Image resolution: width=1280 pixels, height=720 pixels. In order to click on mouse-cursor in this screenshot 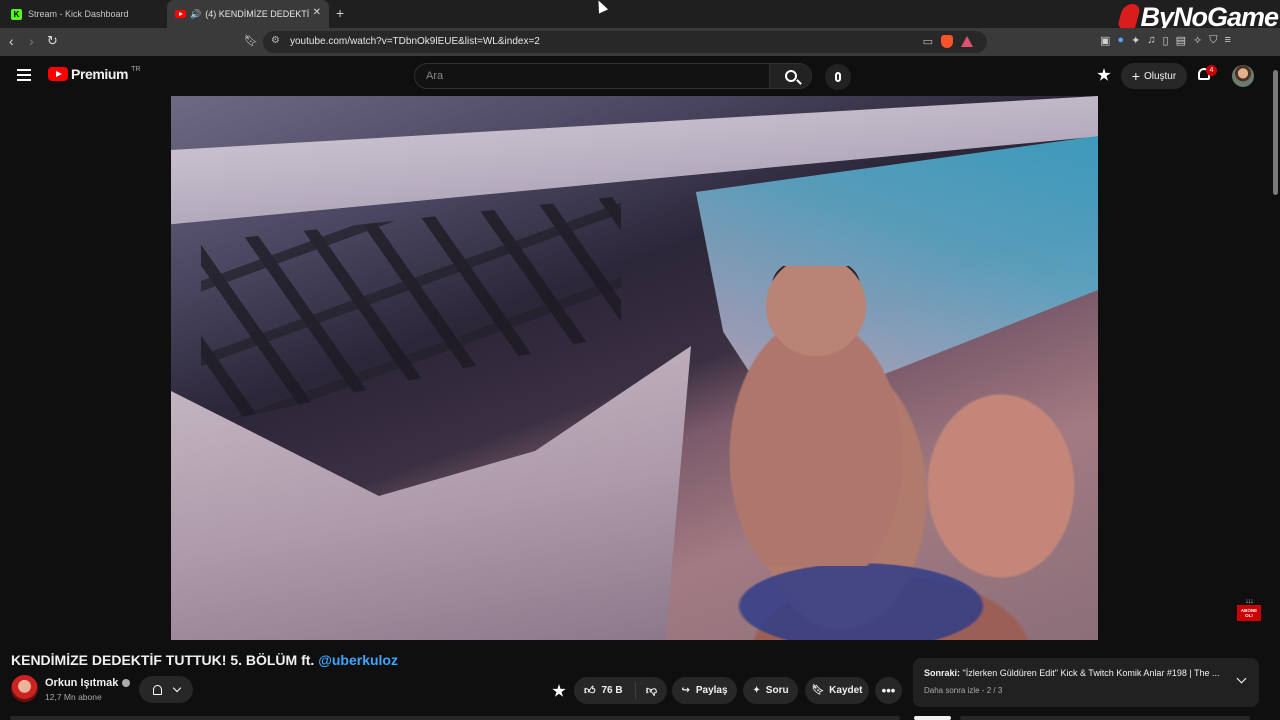, I will do `click(601, 7)`.